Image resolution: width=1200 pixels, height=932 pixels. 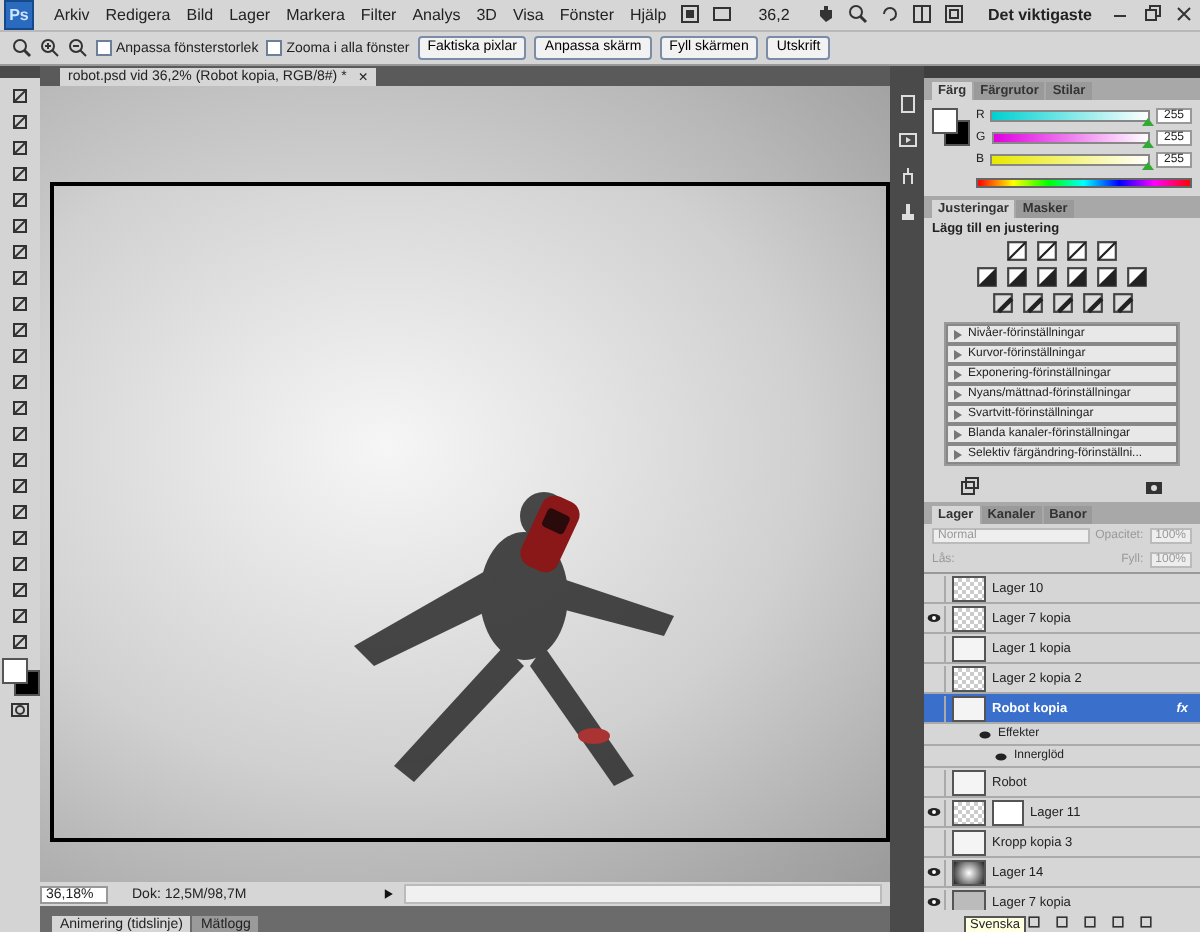 I want to click on screen-icon, so click(x=953, y=13).